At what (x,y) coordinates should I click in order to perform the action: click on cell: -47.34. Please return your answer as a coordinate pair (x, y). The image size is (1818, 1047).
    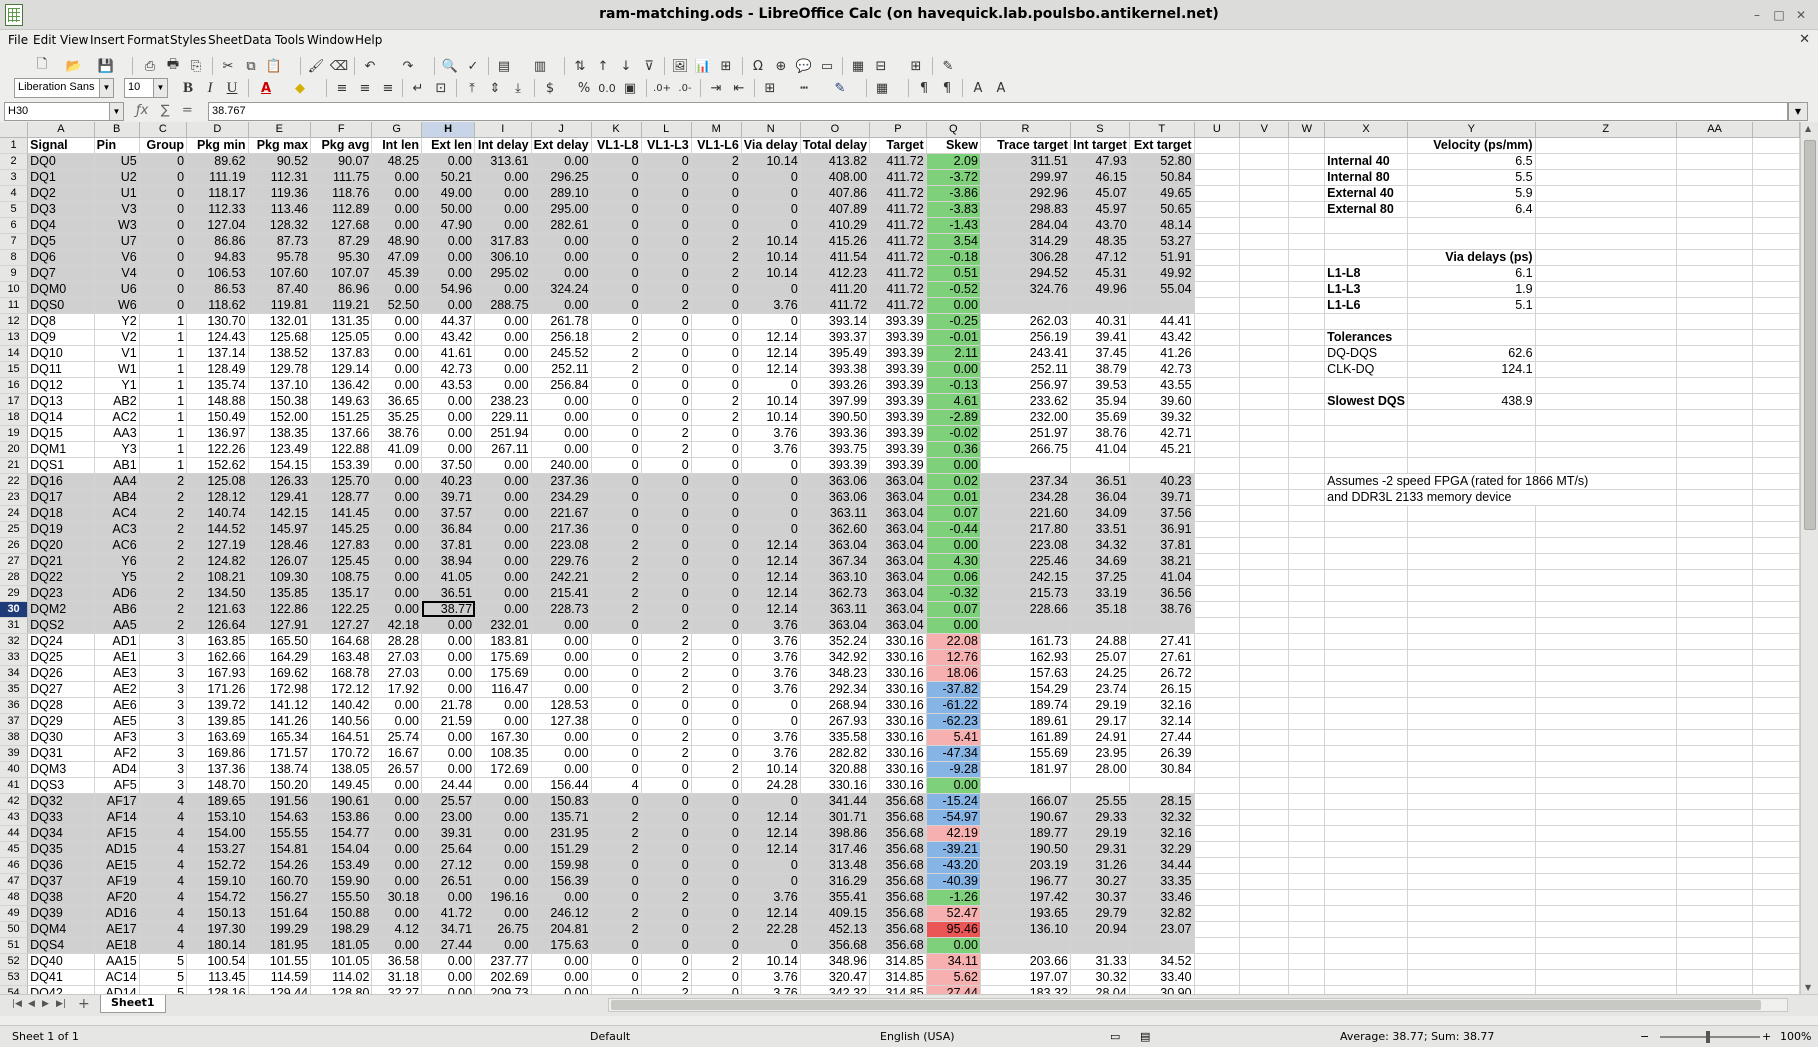
    Looking at the image, I should click on (953, 753).